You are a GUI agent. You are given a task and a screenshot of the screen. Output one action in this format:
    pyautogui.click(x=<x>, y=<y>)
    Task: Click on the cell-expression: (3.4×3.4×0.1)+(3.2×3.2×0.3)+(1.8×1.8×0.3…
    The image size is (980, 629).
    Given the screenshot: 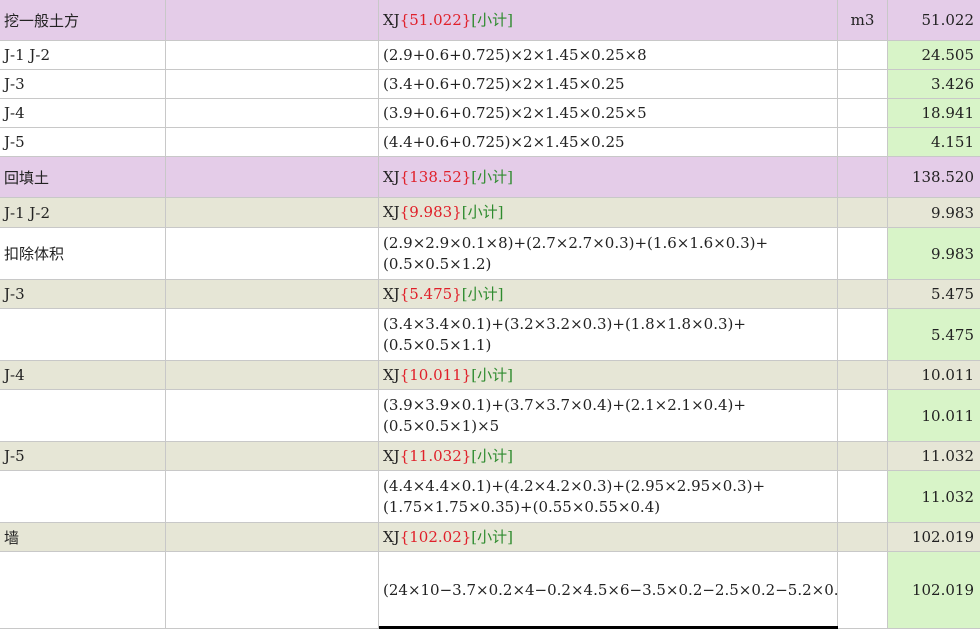 What is the action you would take?
    pyautogui.click(x=608, y=334)
    